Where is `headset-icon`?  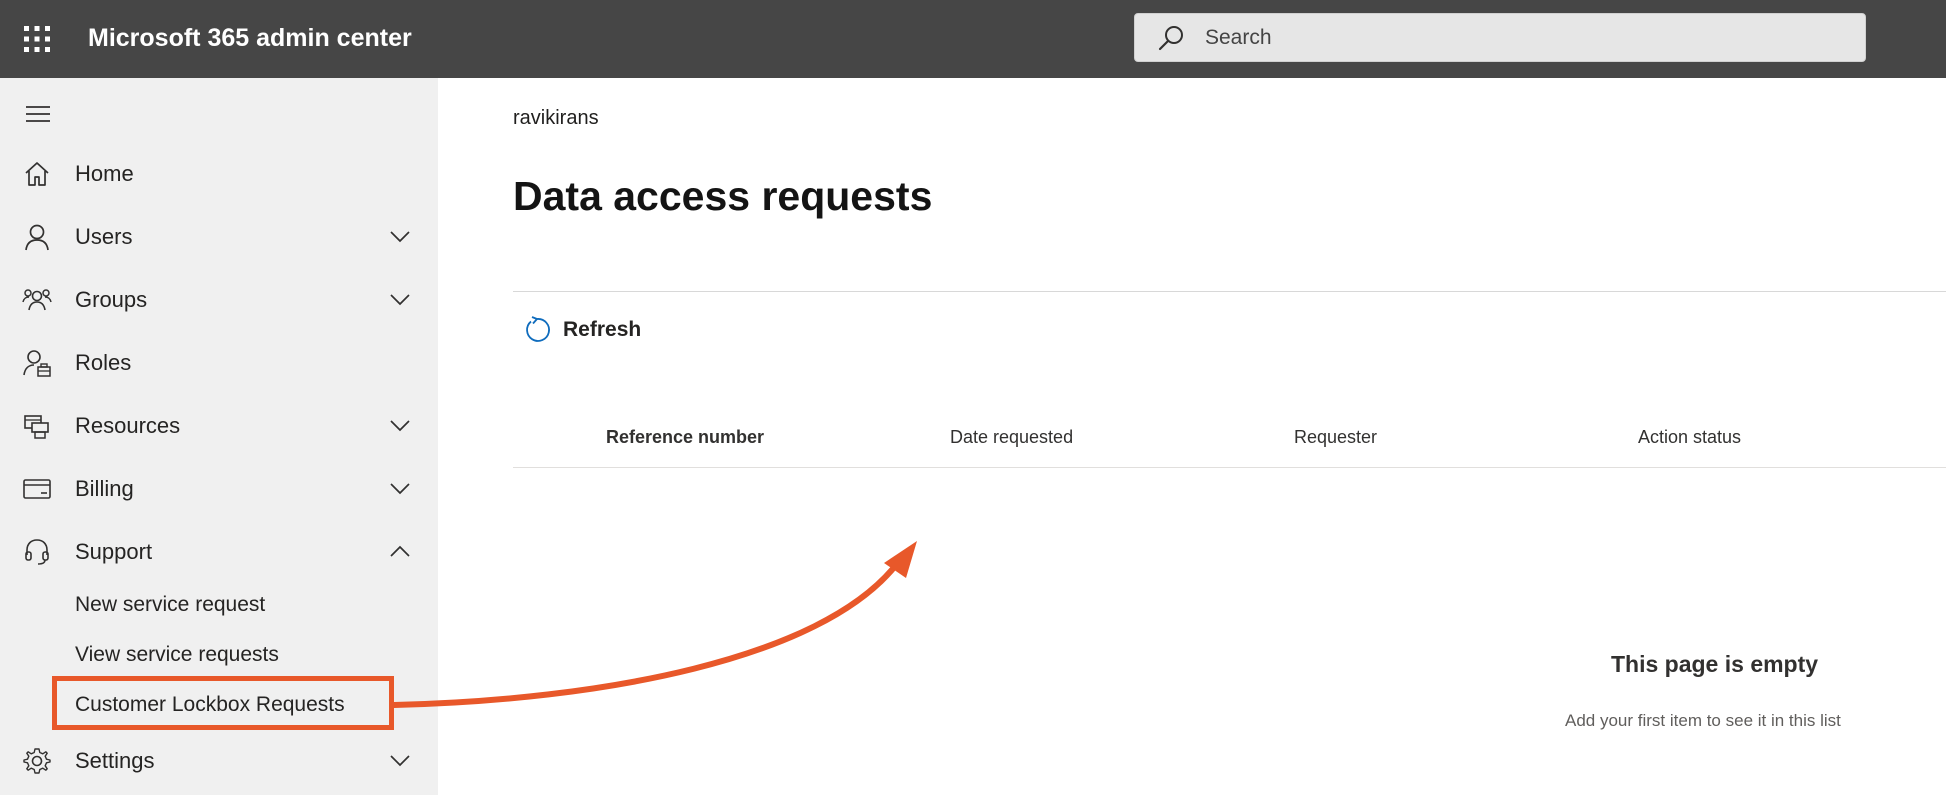 headset-icon is located at coordinates (37, 552).